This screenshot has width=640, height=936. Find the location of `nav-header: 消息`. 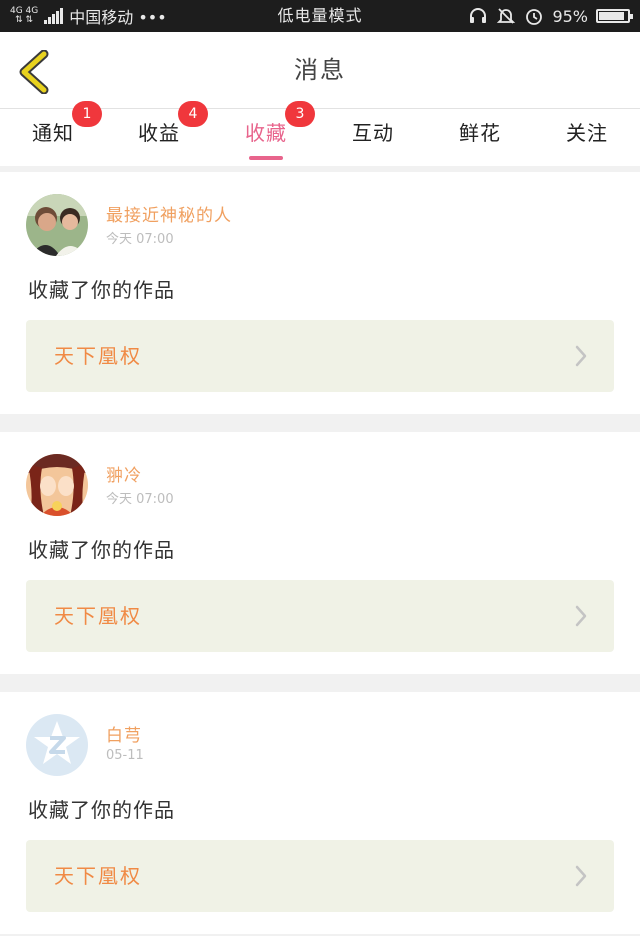

nav-header: 消息 is located at coordinates (320, 70).